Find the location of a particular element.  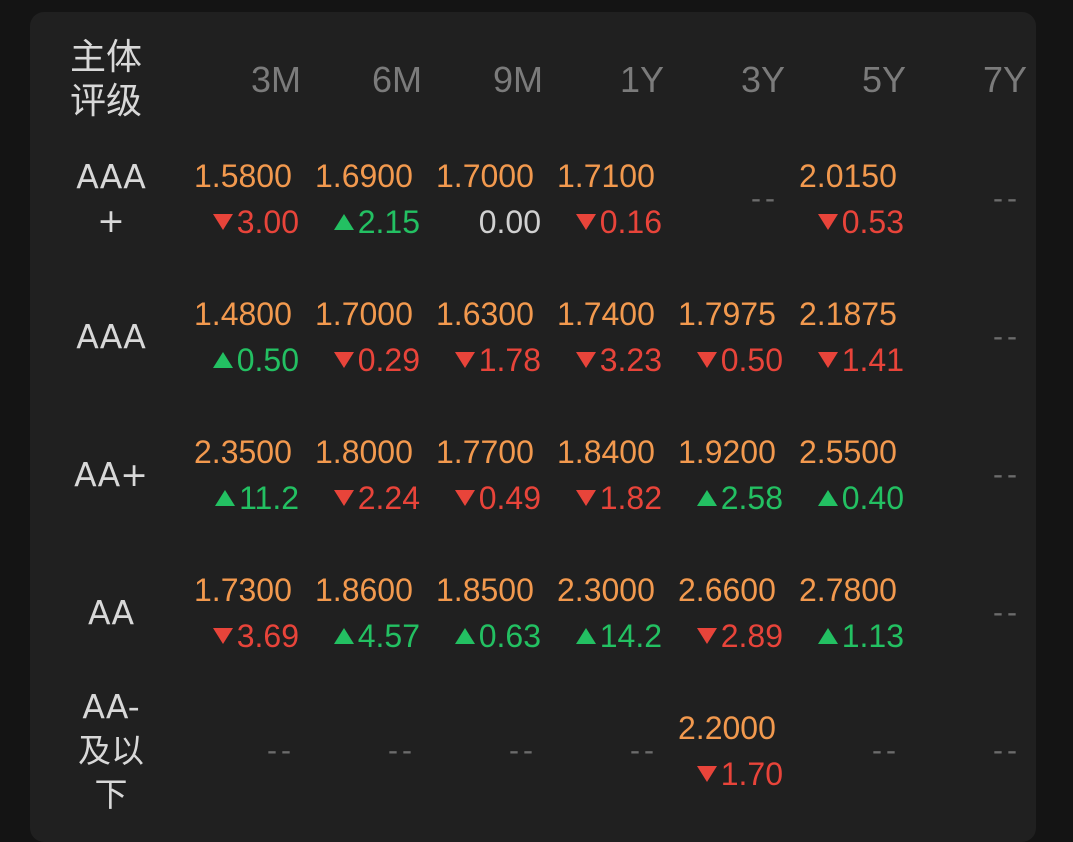

column-header-9m: 9M is located at coordinates (494, 80).